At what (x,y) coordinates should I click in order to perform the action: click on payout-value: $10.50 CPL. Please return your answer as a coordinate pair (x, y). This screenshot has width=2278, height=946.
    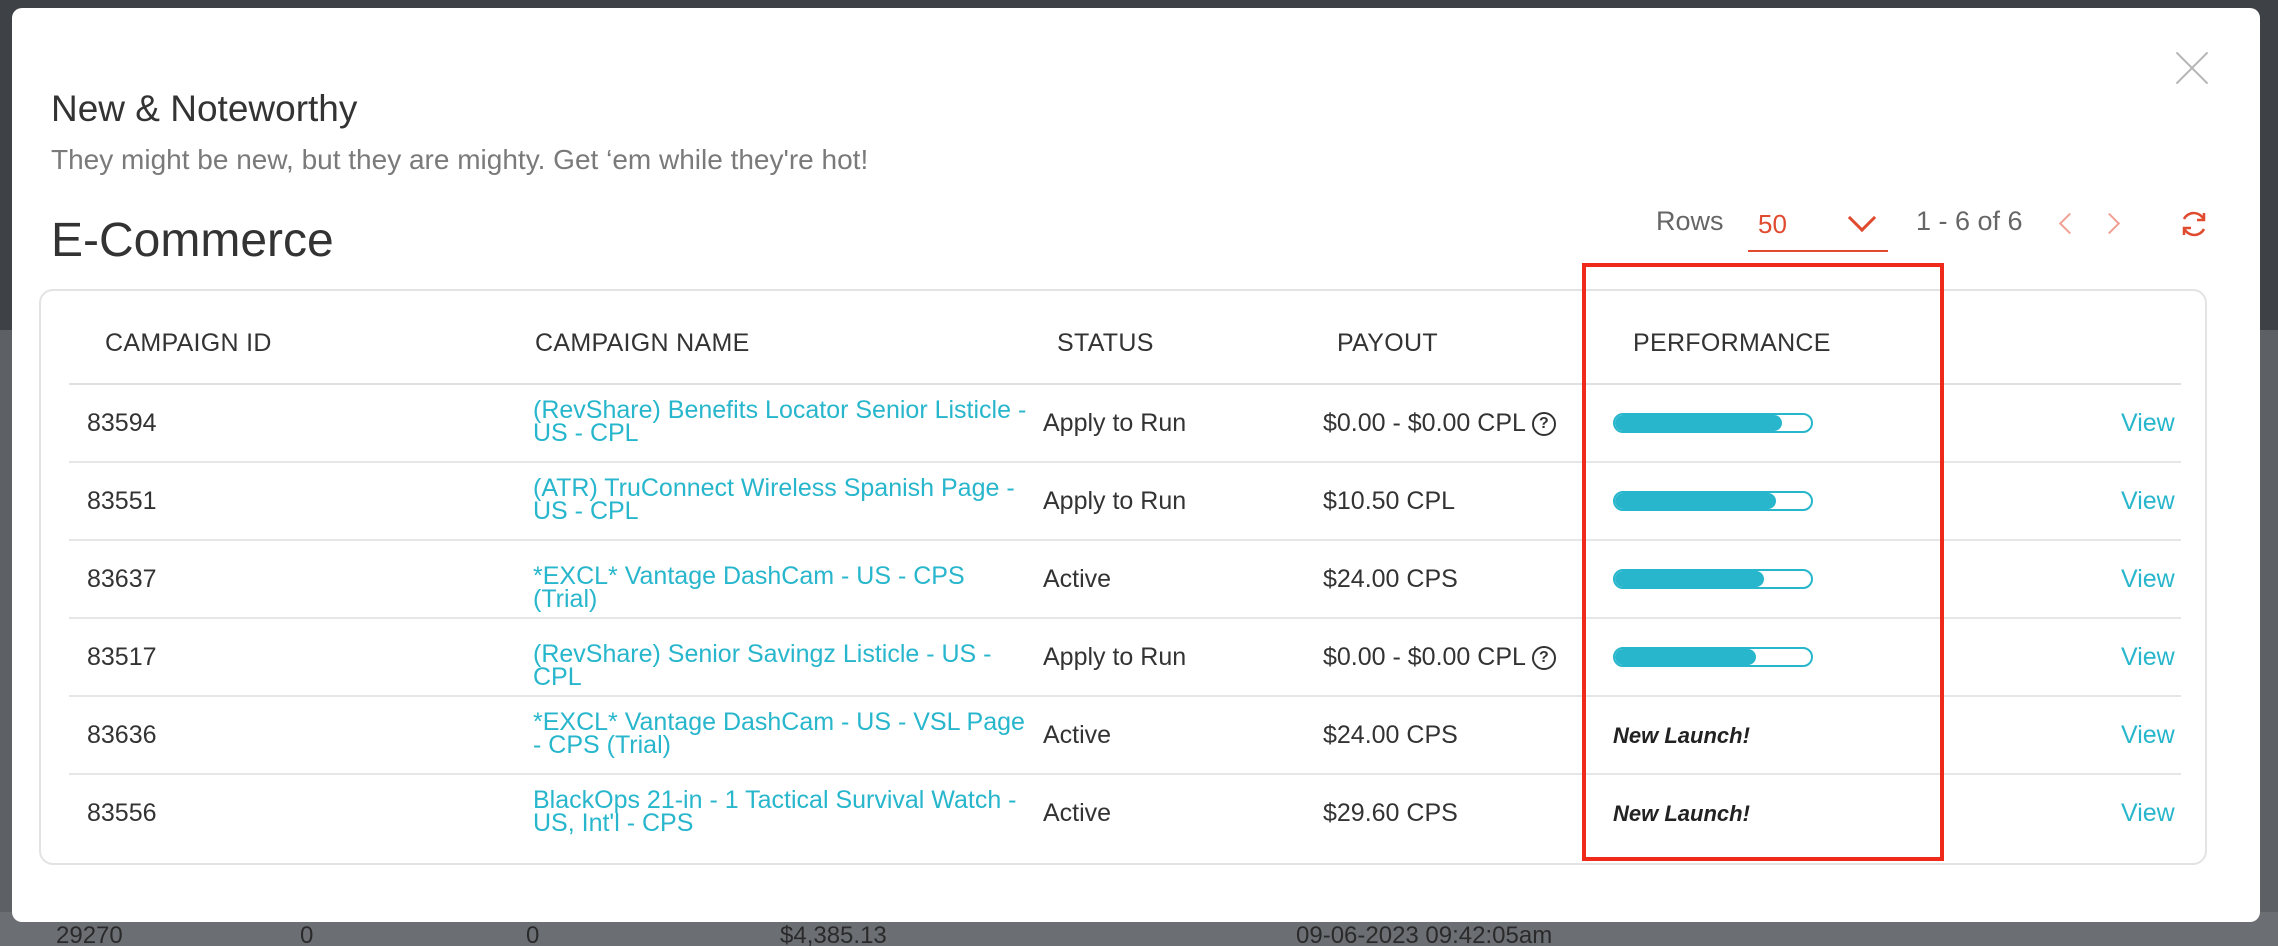
    Looking at the image, I should click on (1389, 501).